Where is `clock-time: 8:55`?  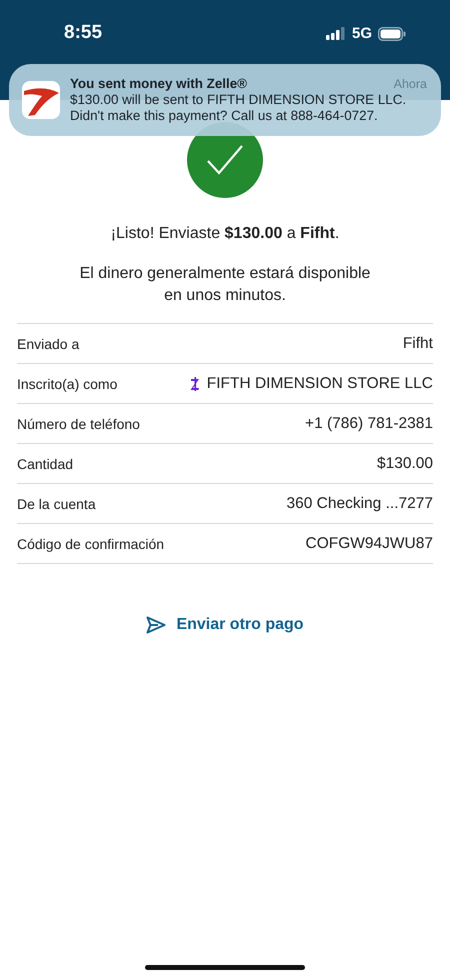 clock-time: 8:55 is located at coordinates (83, 33).